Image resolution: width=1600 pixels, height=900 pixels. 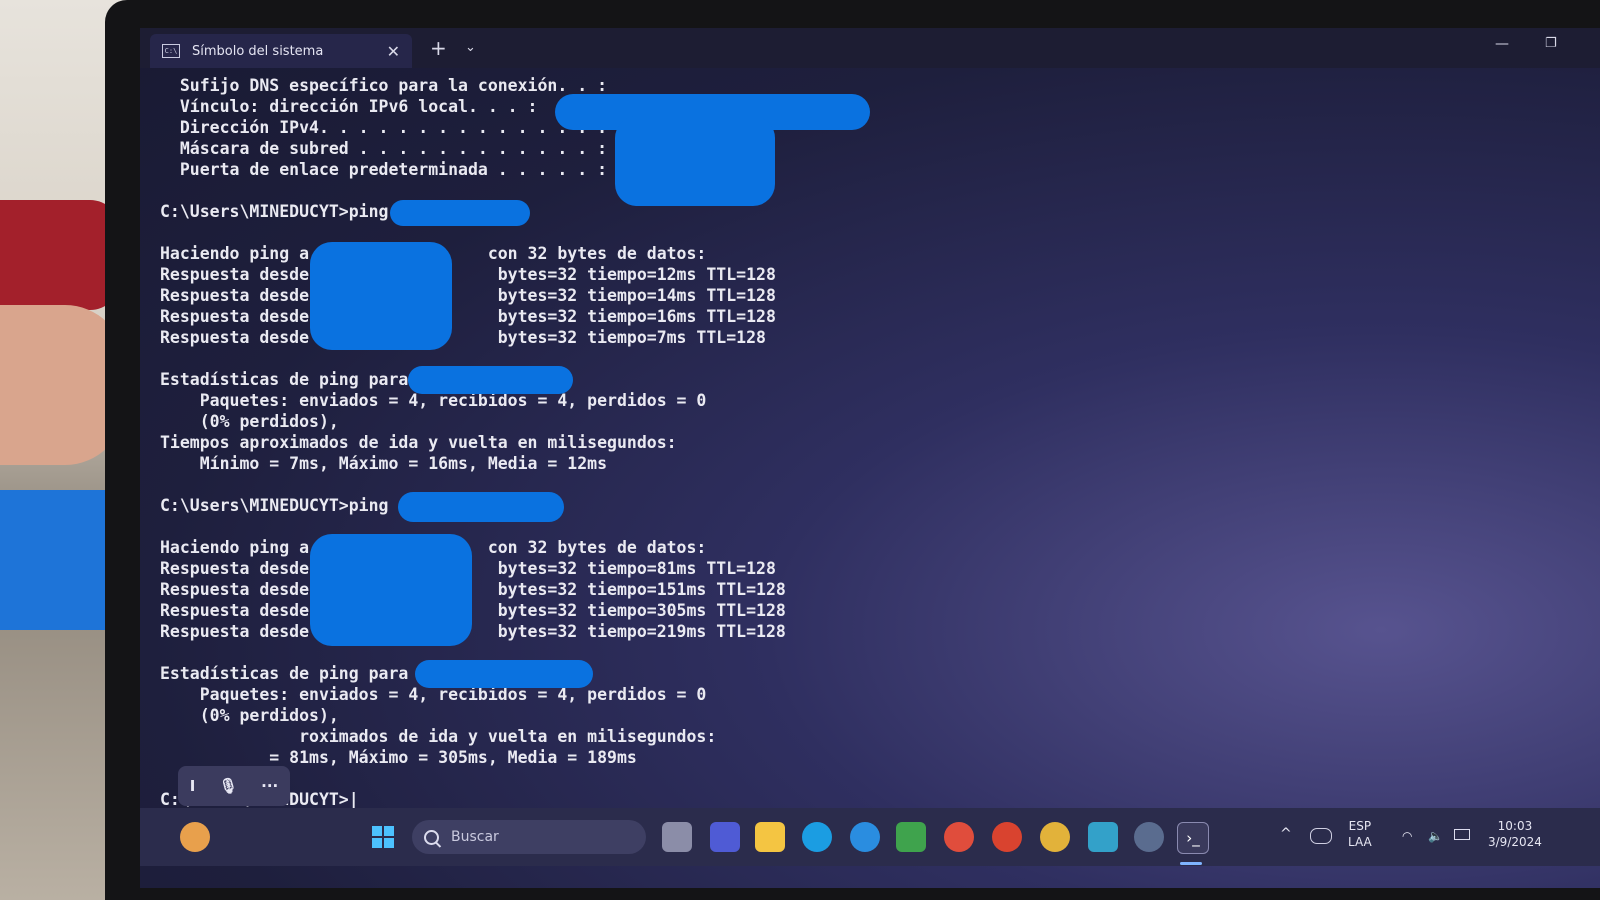 I want to click on clock: 10:03 3/9/2024, so click(x=1515, y=834).